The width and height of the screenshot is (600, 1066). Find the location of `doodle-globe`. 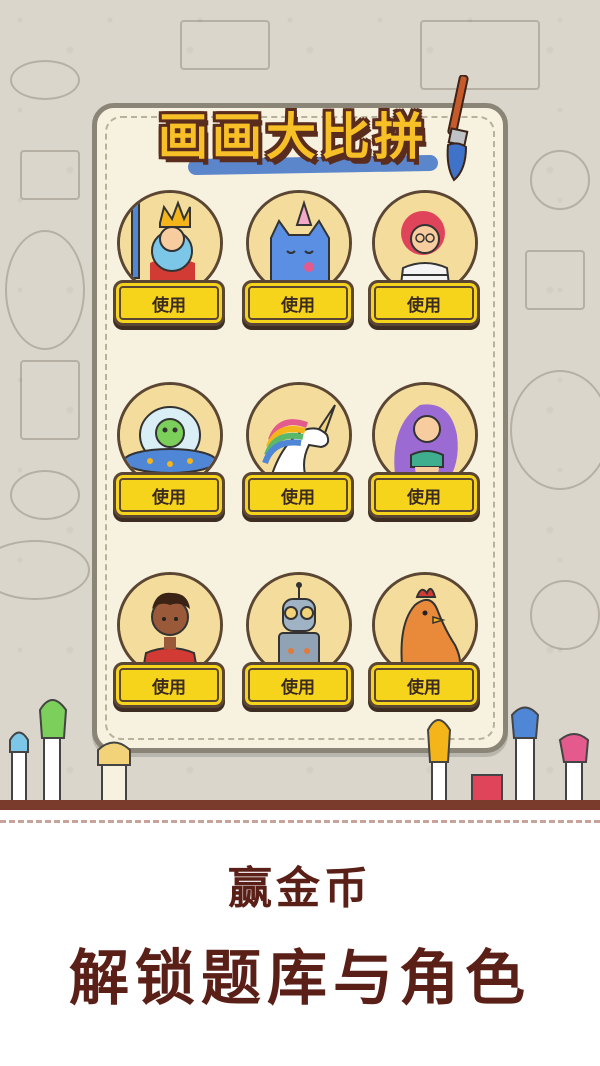

doodle-globe is located at coordinates (555, 430).